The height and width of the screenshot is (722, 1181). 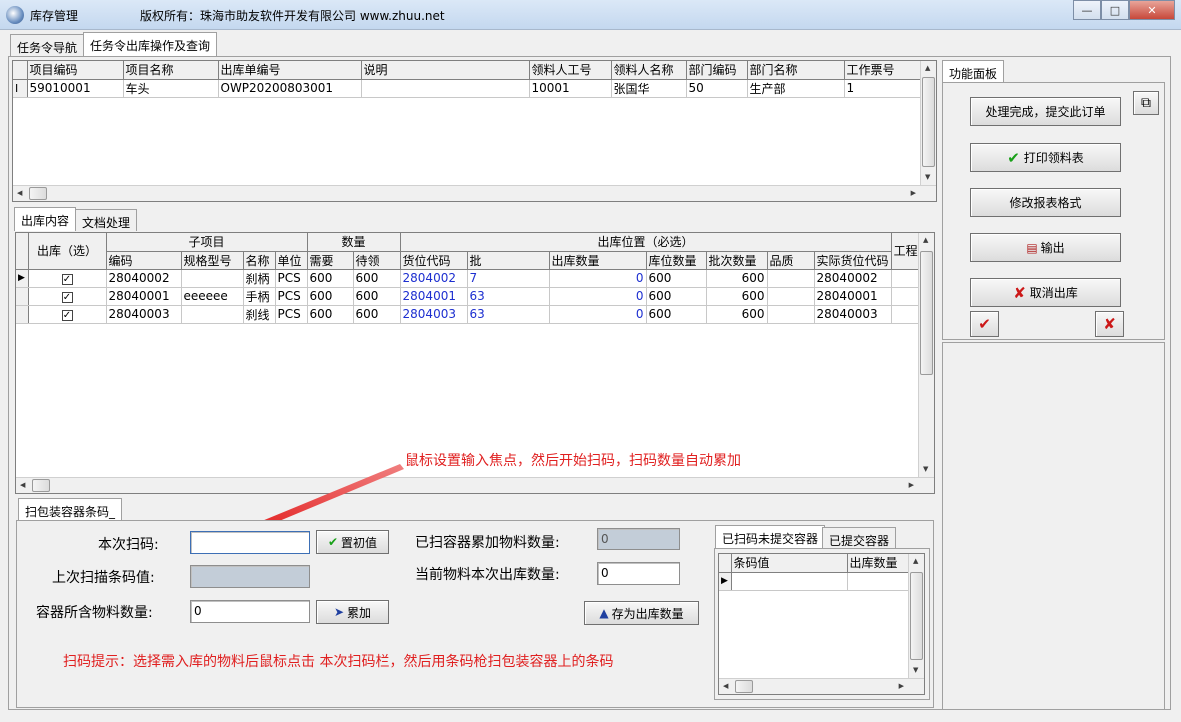 What do you see at coordinates (1045, 292) in the screenshot?
I see `cancel-outbound-button: ✘ 取消出库` at bounding box center [1045, 292].